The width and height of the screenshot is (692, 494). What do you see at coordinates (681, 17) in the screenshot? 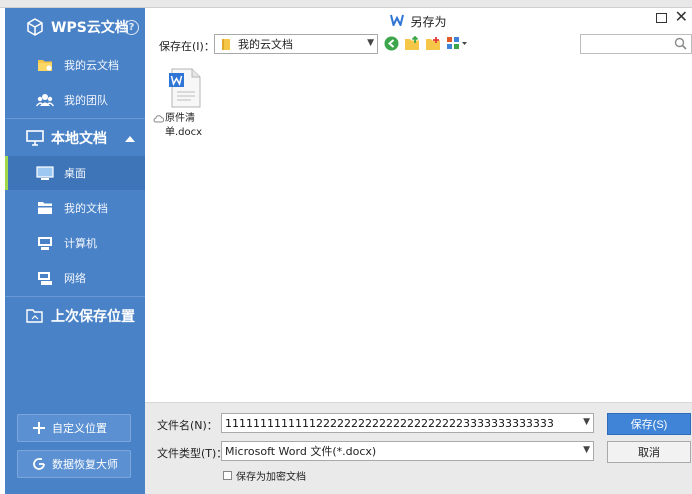
I see `close-icon: ✕` at bounding box center [681, 17].